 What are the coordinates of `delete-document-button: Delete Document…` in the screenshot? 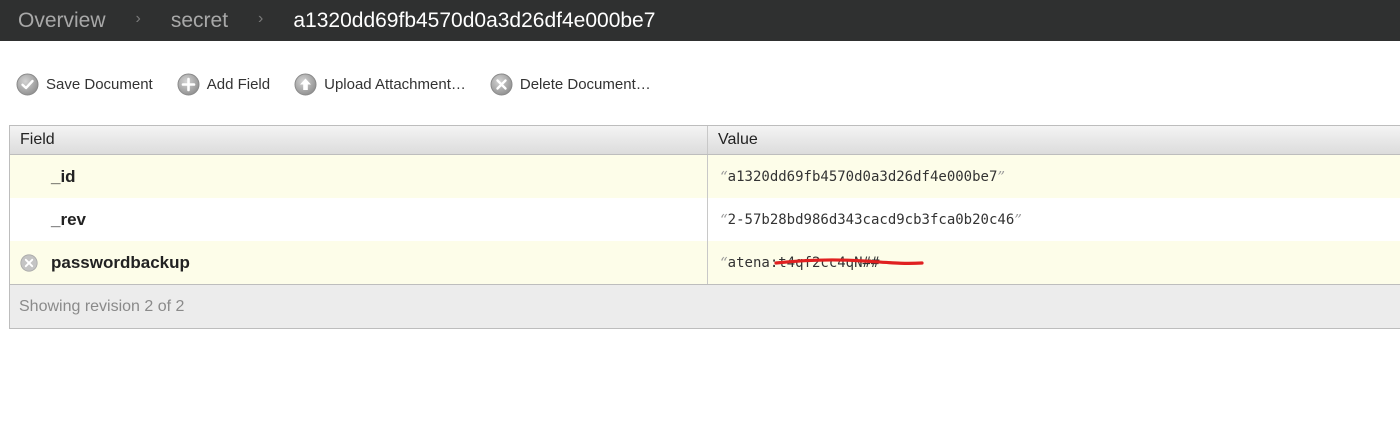 It's located at (570, 84).